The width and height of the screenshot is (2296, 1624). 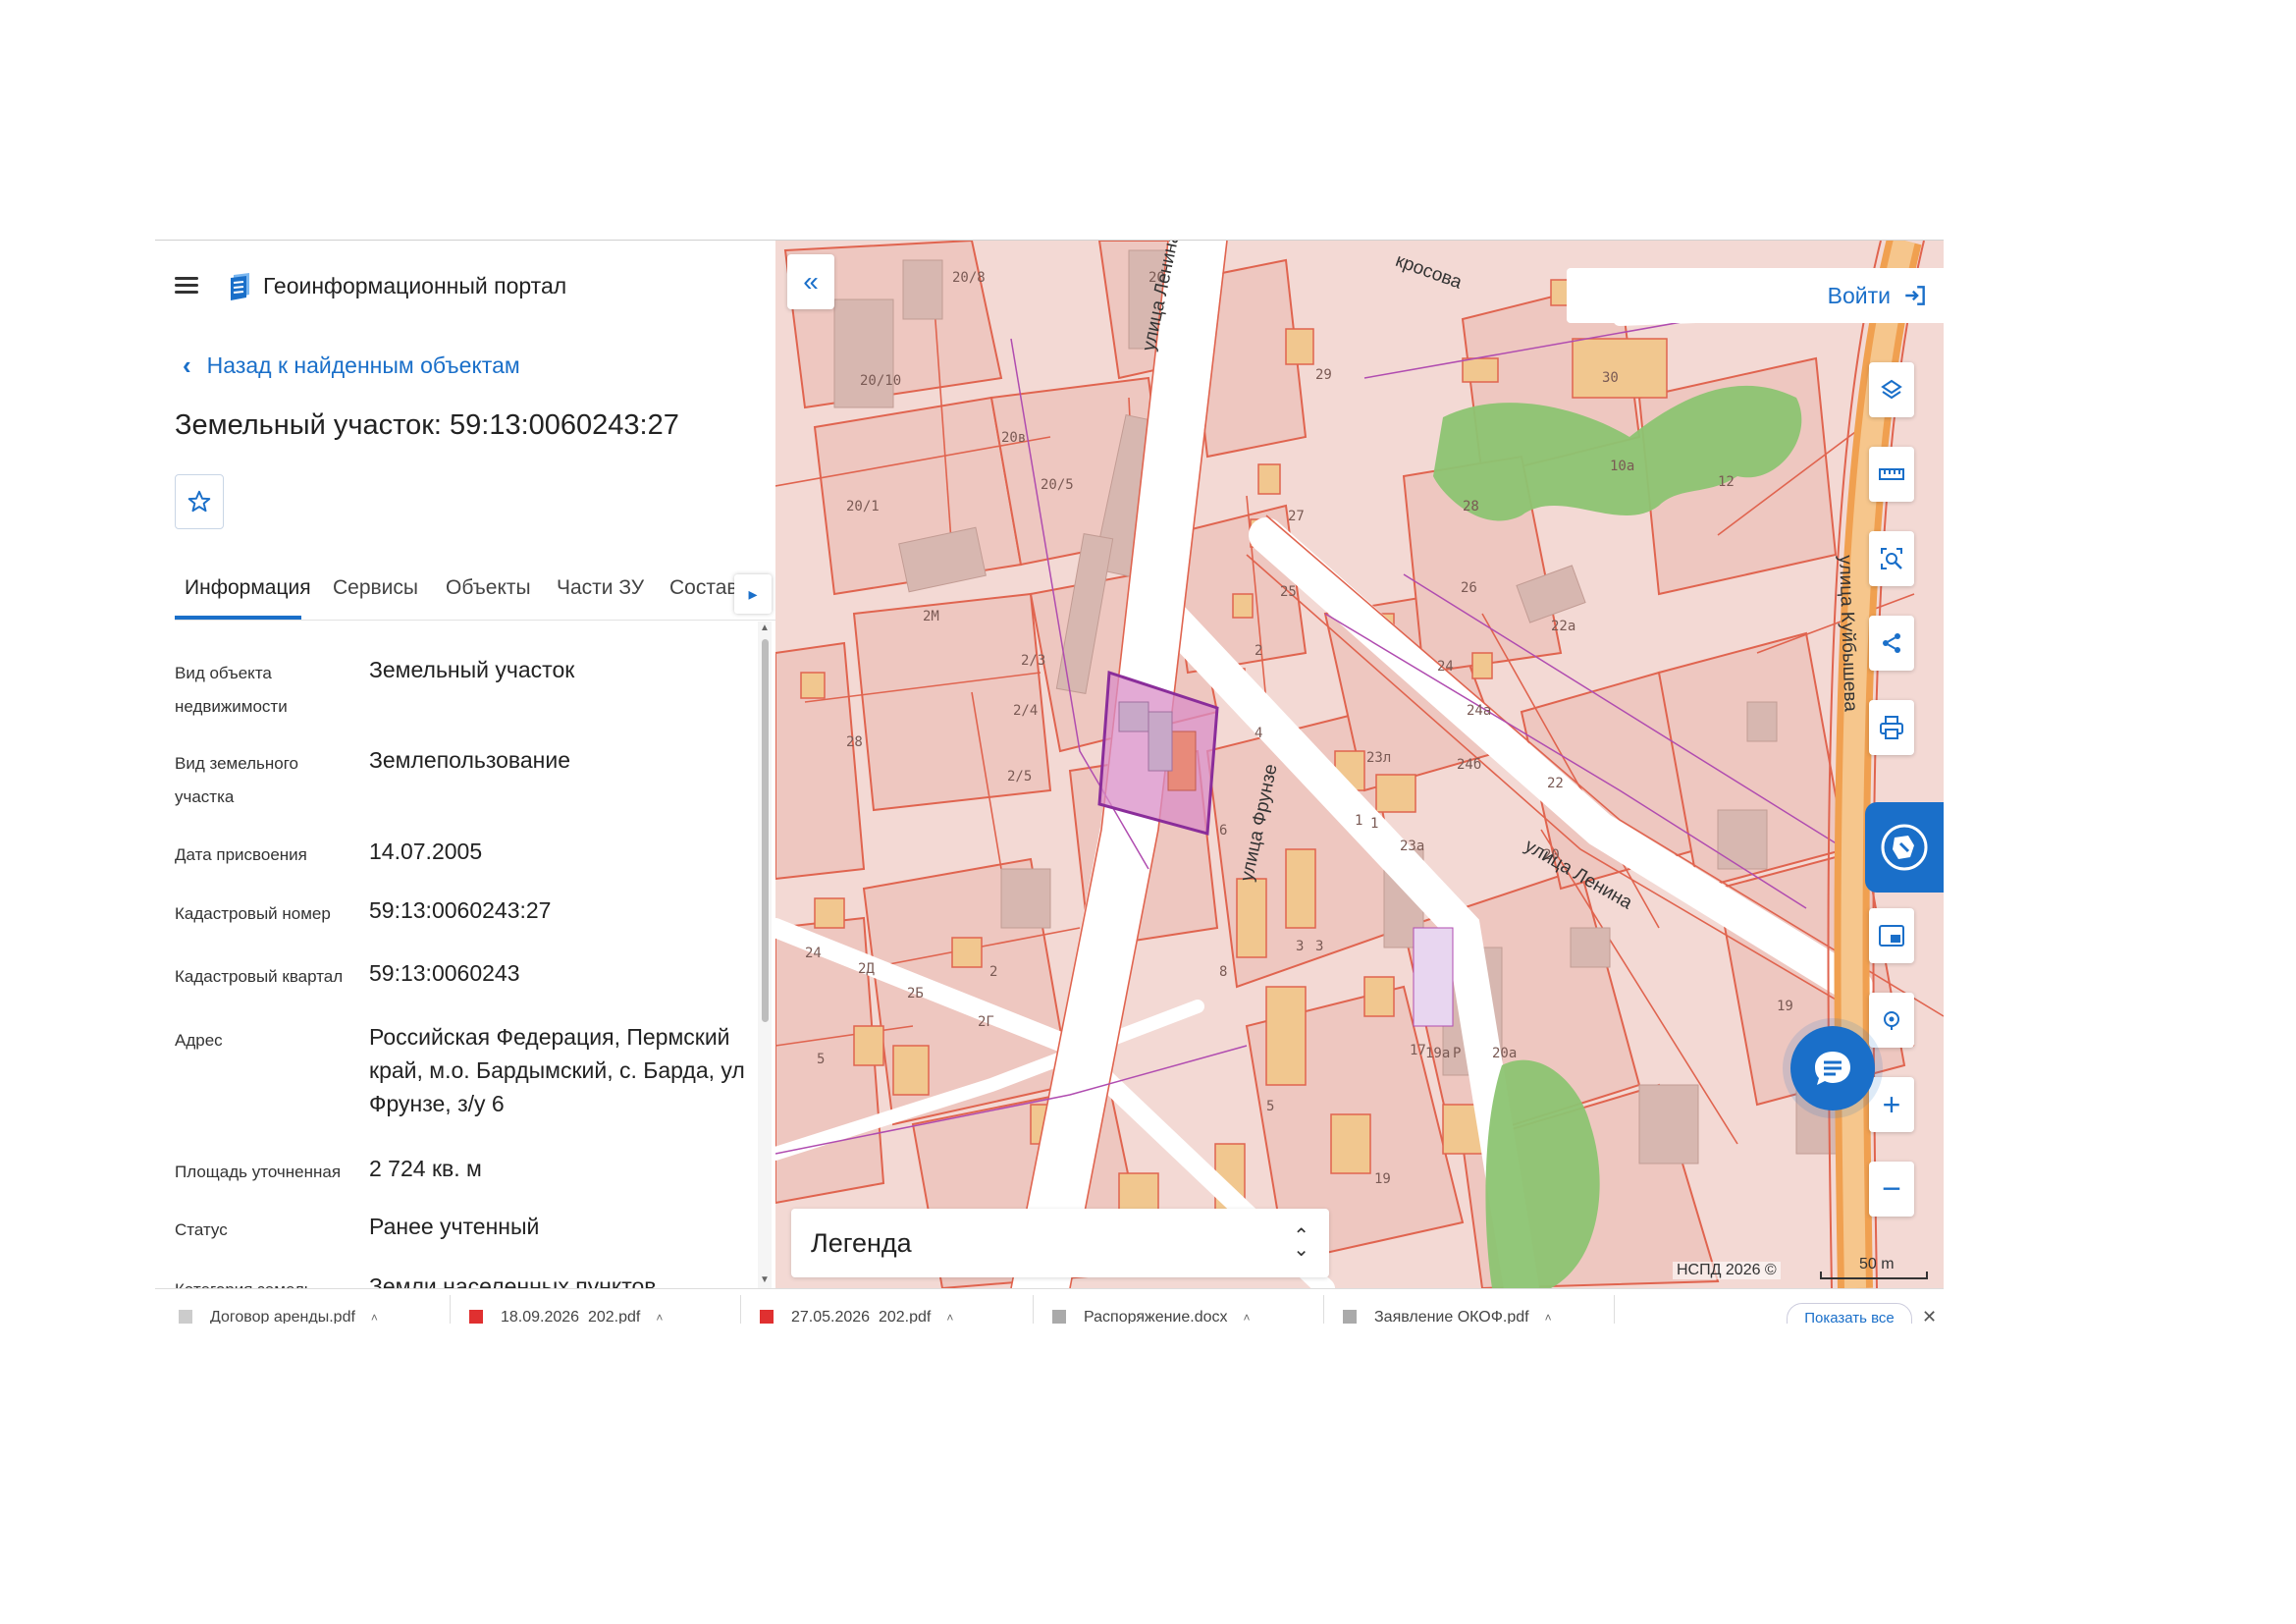 What do you see at coordinates (444, 973) in the screenshot?
I see `property-value: 59:13:0060243` at bounding box center [444, 973].